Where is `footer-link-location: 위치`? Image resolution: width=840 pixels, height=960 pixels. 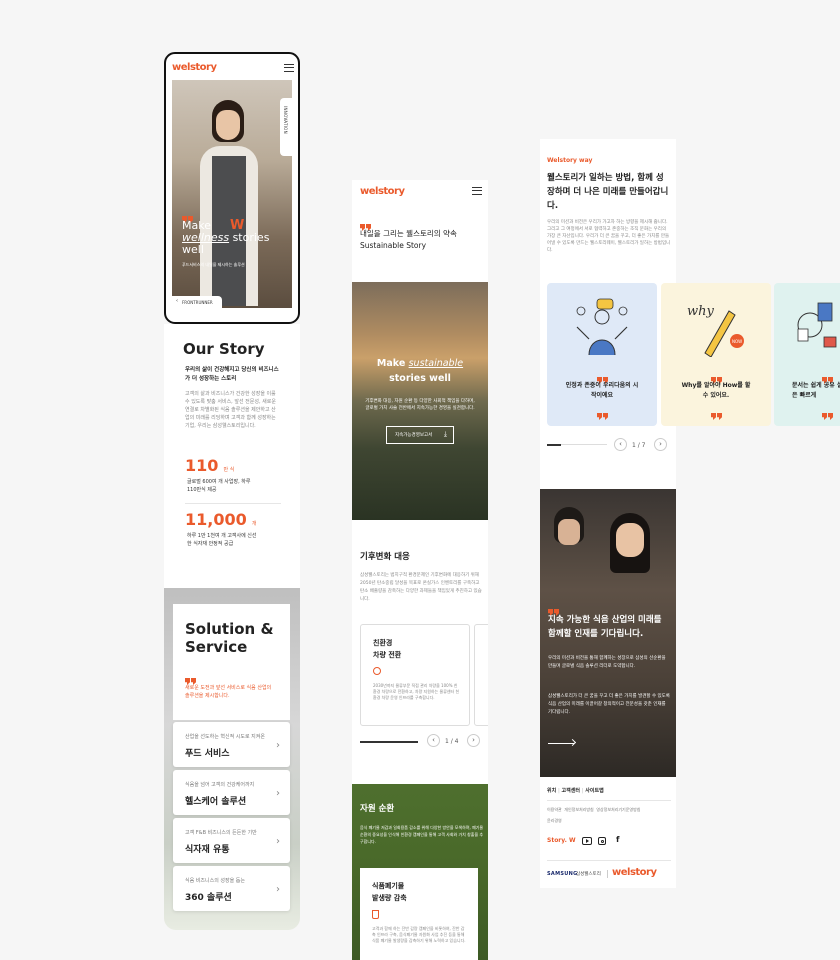
footer-link-location: 위치 is located at coordinates (551, 791).